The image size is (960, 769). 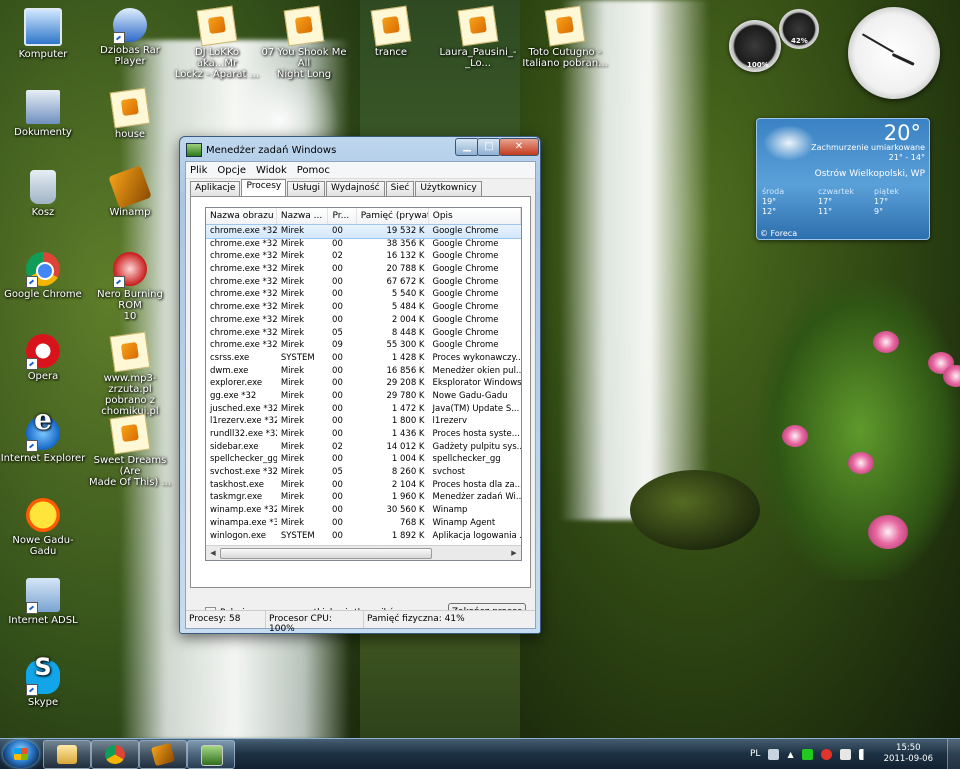 I want to click on tab-network: Sieć, so click(x=400, y=188).